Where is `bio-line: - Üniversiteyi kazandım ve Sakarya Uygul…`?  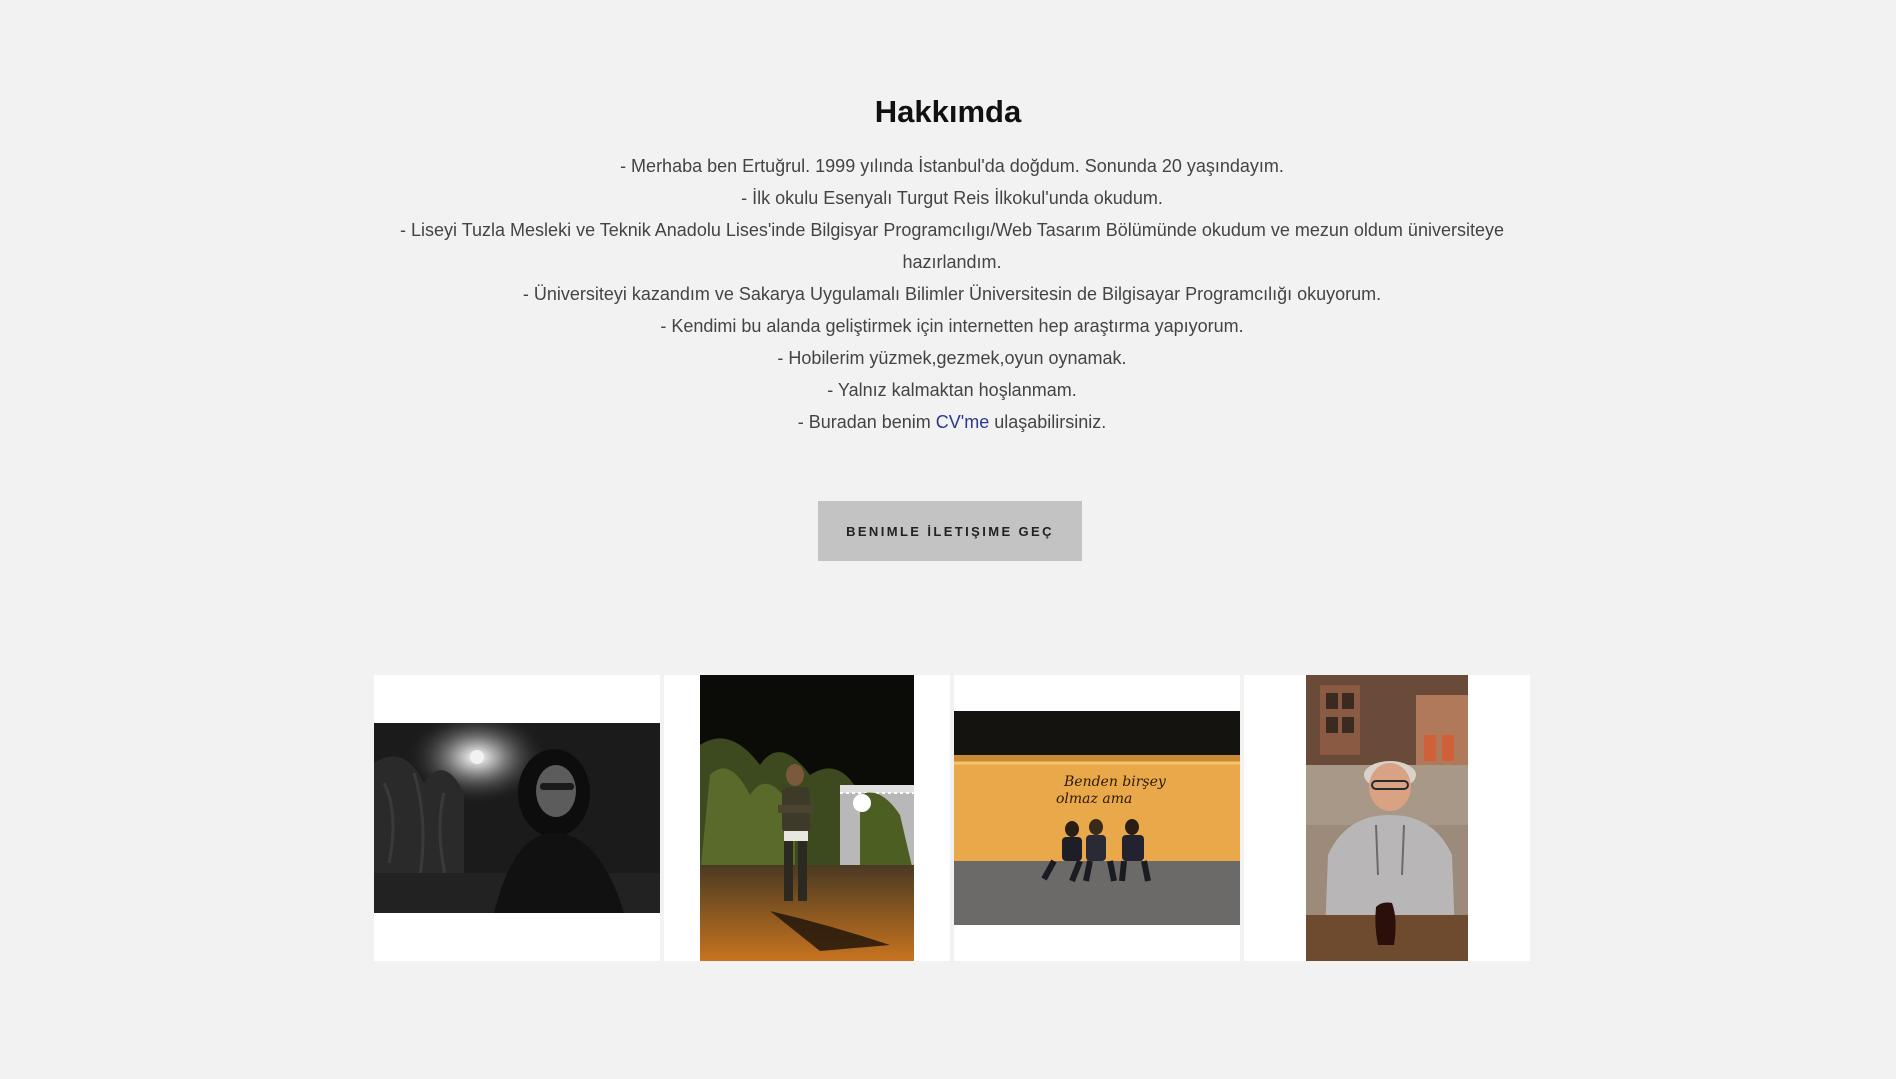 bio-line: - Üniversiteyi kazandım ve Sakarya Uygul… is located at coordinates (952, 294).